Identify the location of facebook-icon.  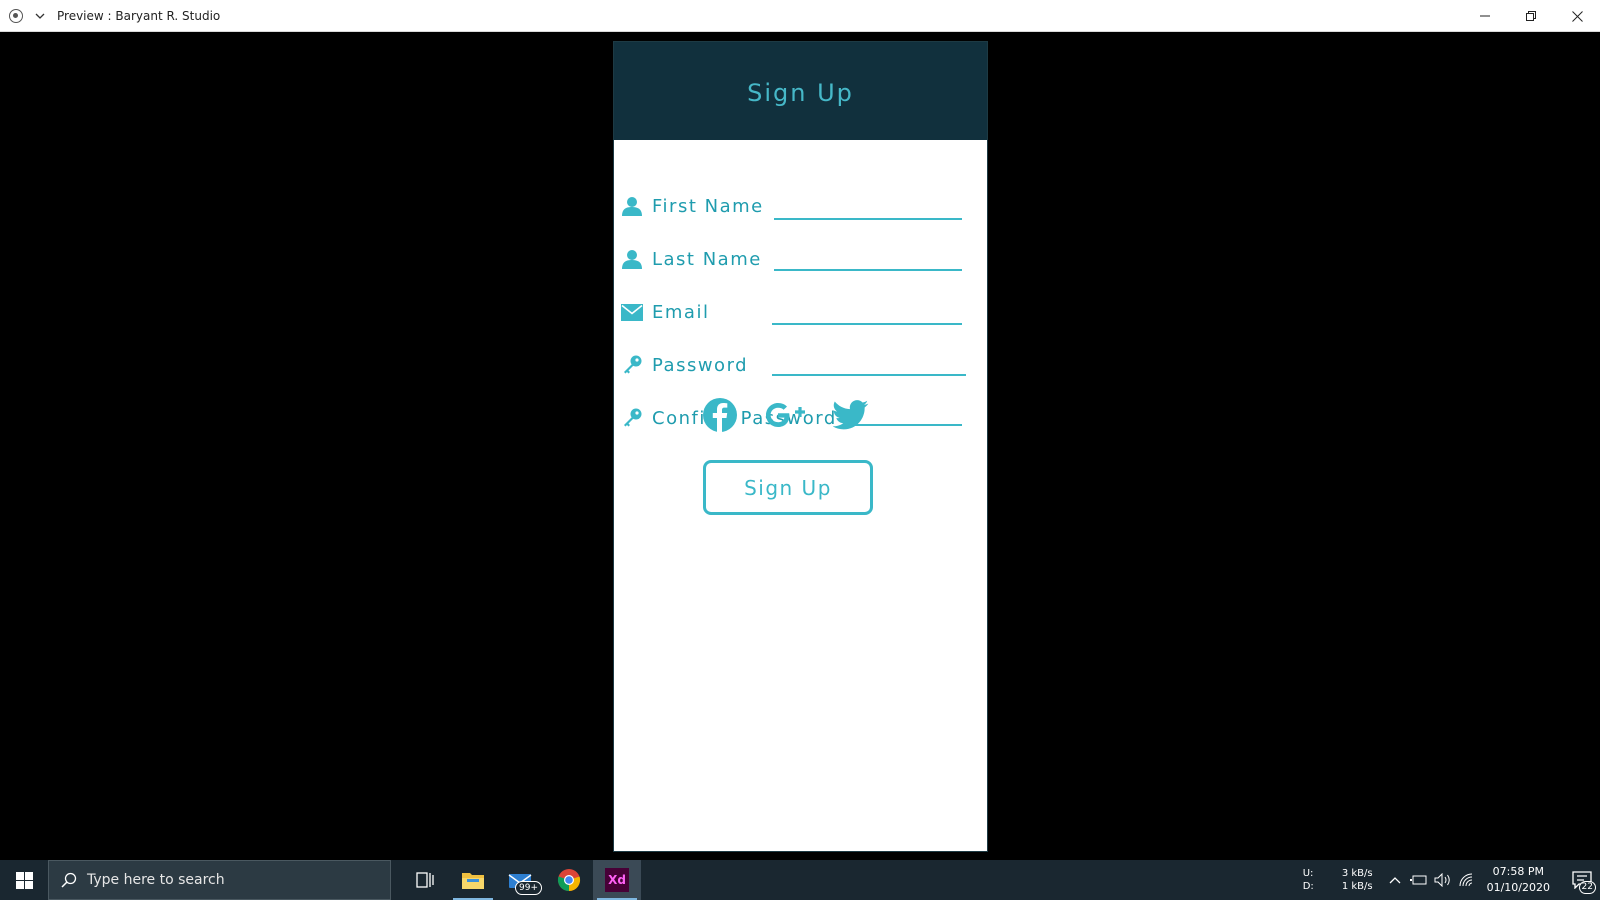
(720, 415).